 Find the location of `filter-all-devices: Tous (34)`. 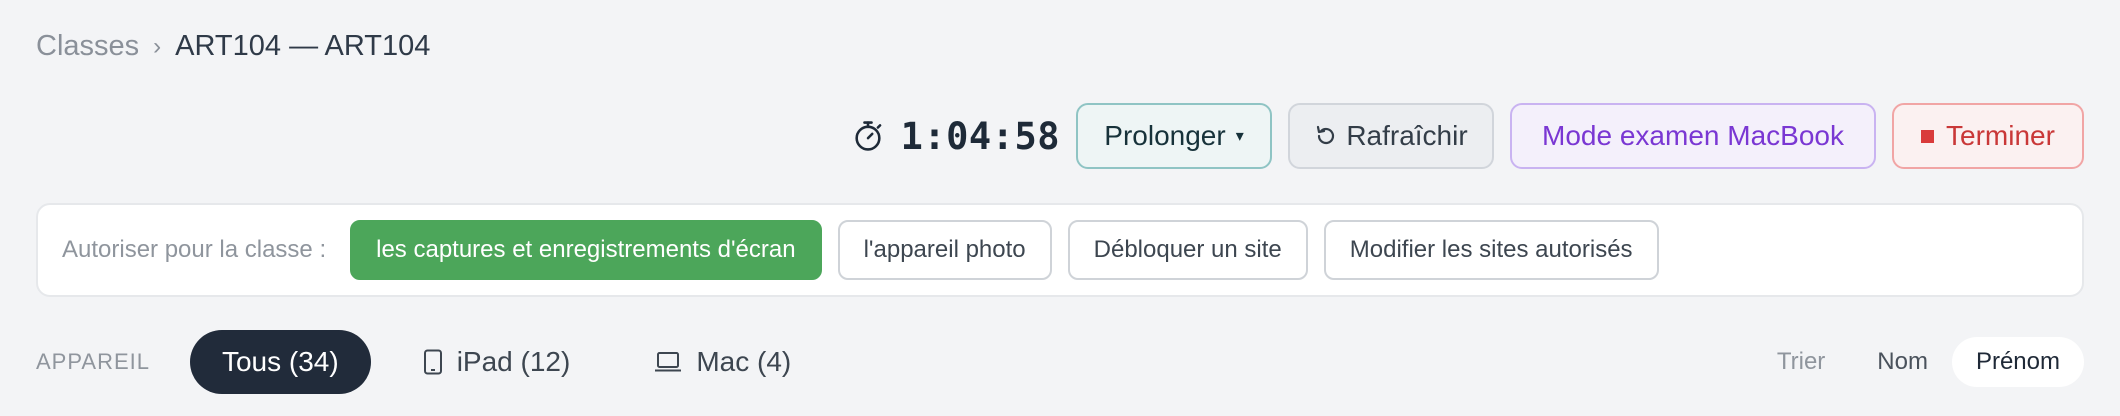

filter-all-devices: Tous (34) is located at coordinates (280, 362).